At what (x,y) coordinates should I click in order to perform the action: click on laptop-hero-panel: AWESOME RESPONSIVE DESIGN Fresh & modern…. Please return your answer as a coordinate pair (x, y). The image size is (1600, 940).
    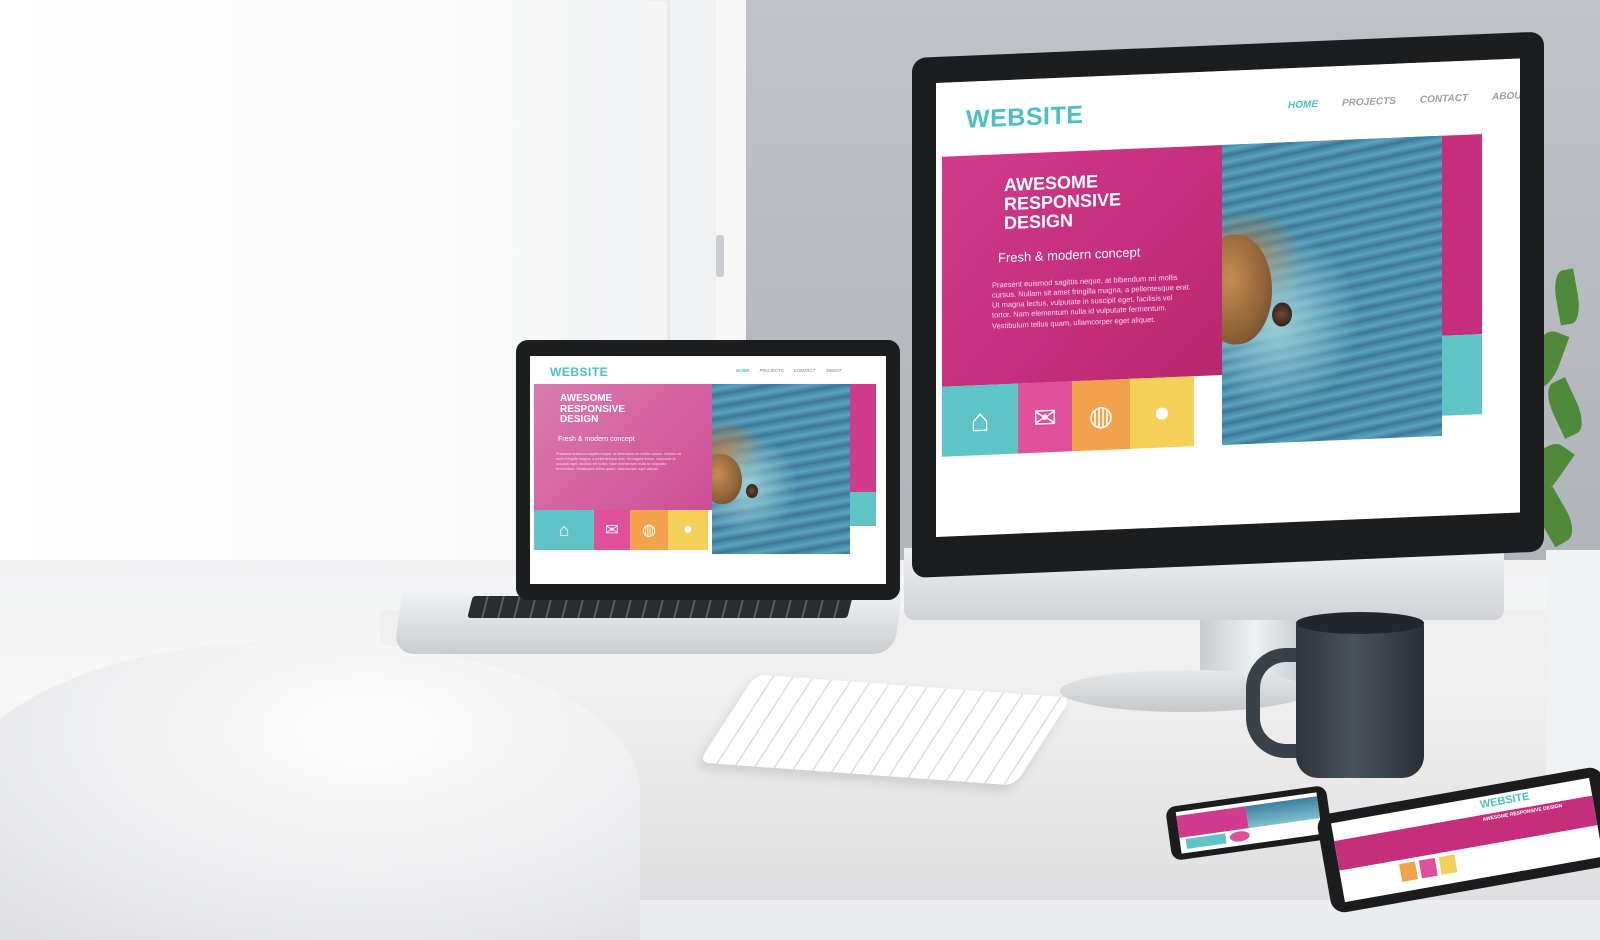
    Looking at the image, I should click on (623, 447).